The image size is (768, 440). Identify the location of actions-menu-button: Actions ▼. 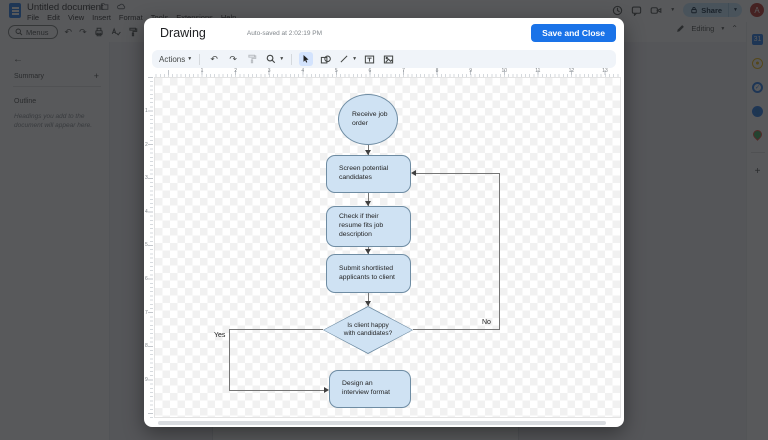
(175, 59).